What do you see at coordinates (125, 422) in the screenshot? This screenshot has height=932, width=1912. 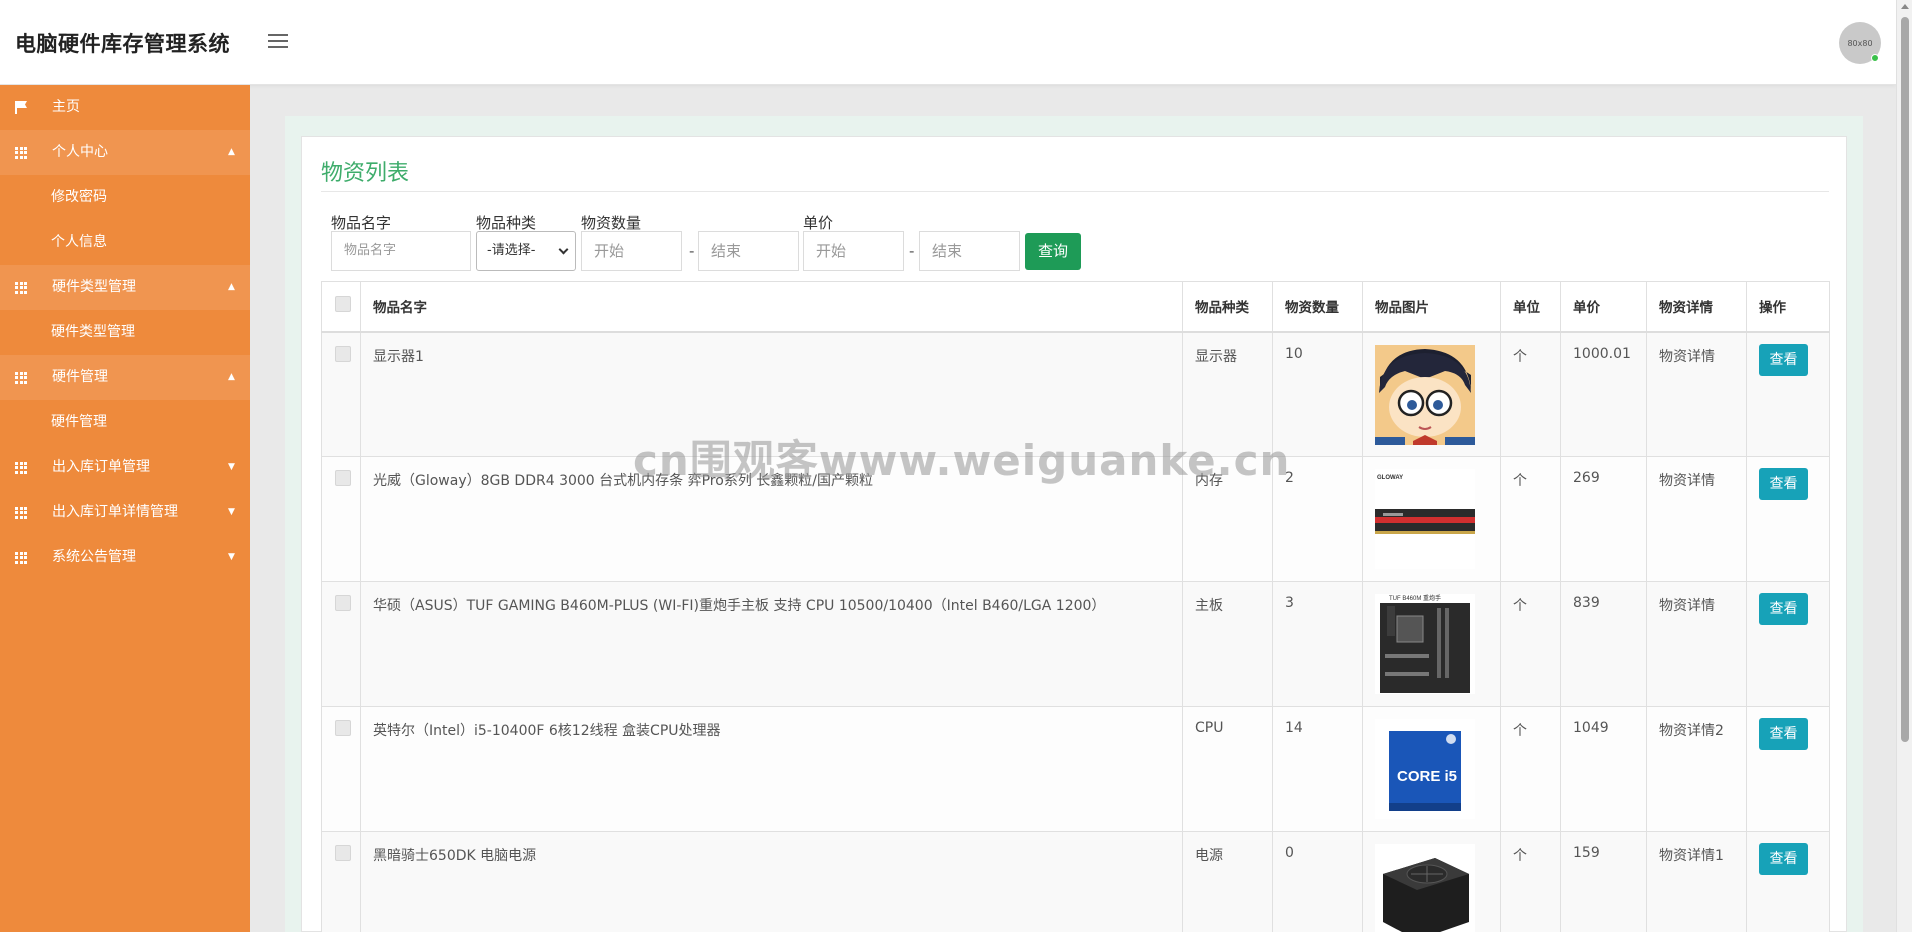 I see `sidebar-subitem-hardware: 硬件管理` at bounding box center [125, 422].